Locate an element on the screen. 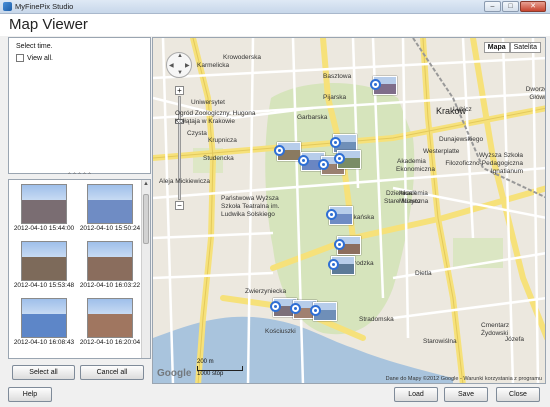 This screenshot has width=550, height=407. map-street-label: Dunajewskiego is located at coordinates (461, 139).